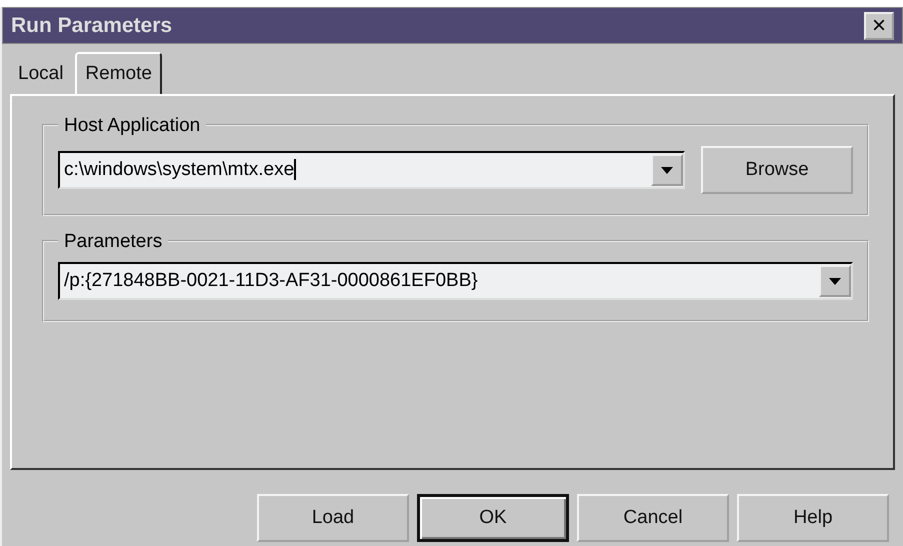 Image resolution: width=903 pixels, height=546 pixels. Describe the element at coordinates (653, 518) in the screenshot. I see `dialog-button: Cancel` at that location.